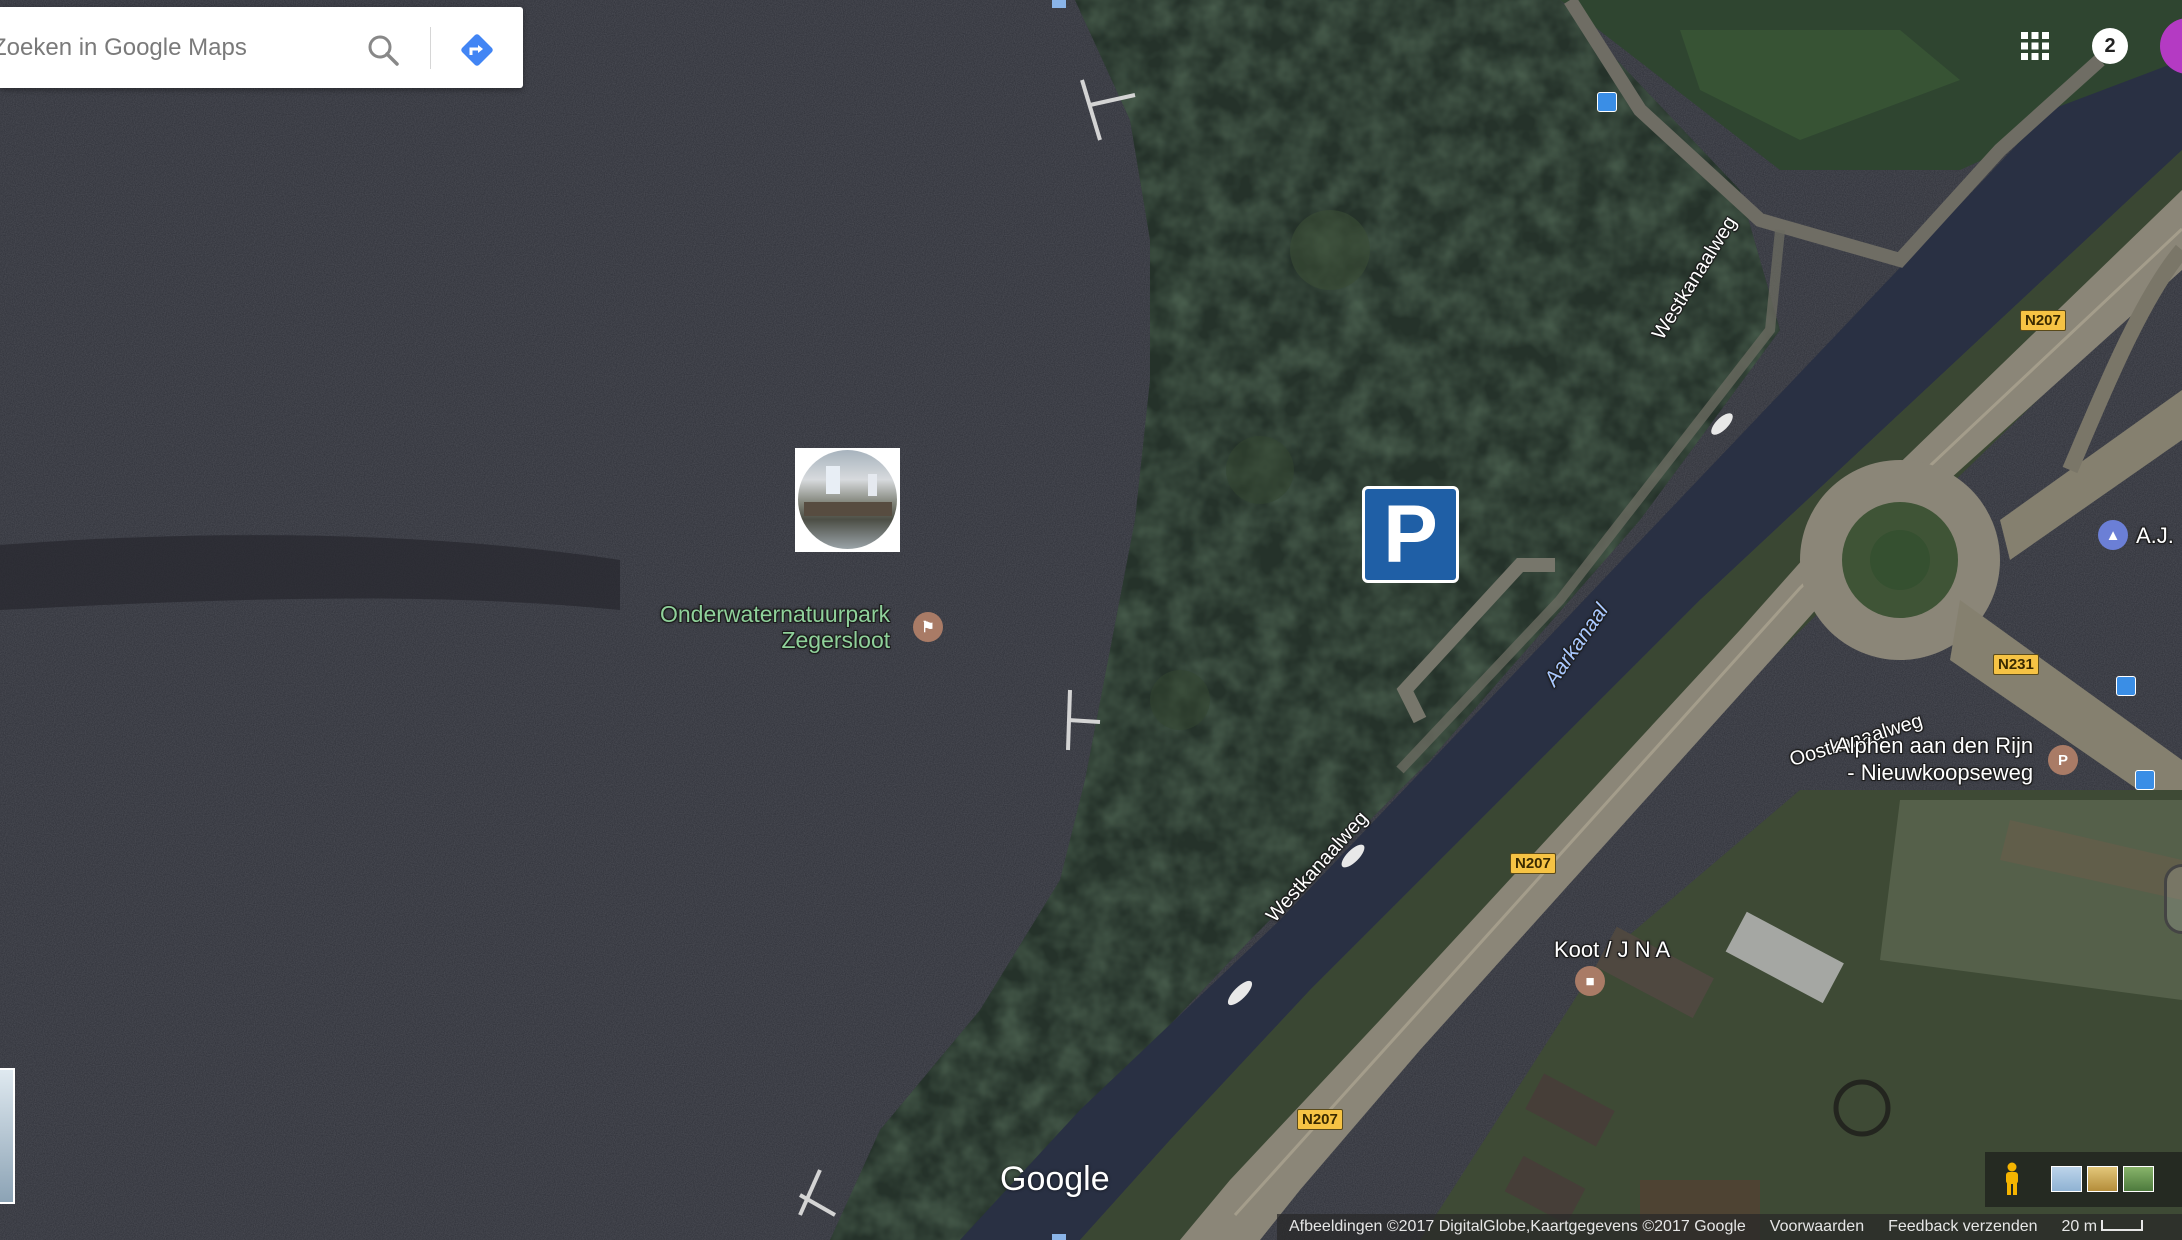  Describe the element at coordinates (1059, 4) in the screenshot. I see `resize-handle-top` at that location.